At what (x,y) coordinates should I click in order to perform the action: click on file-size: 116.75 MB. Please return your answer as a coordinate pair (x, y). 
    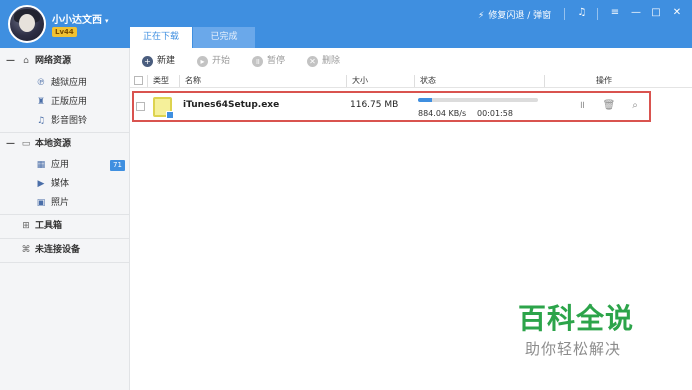
    Looking at the image, I should click on (374, 105).